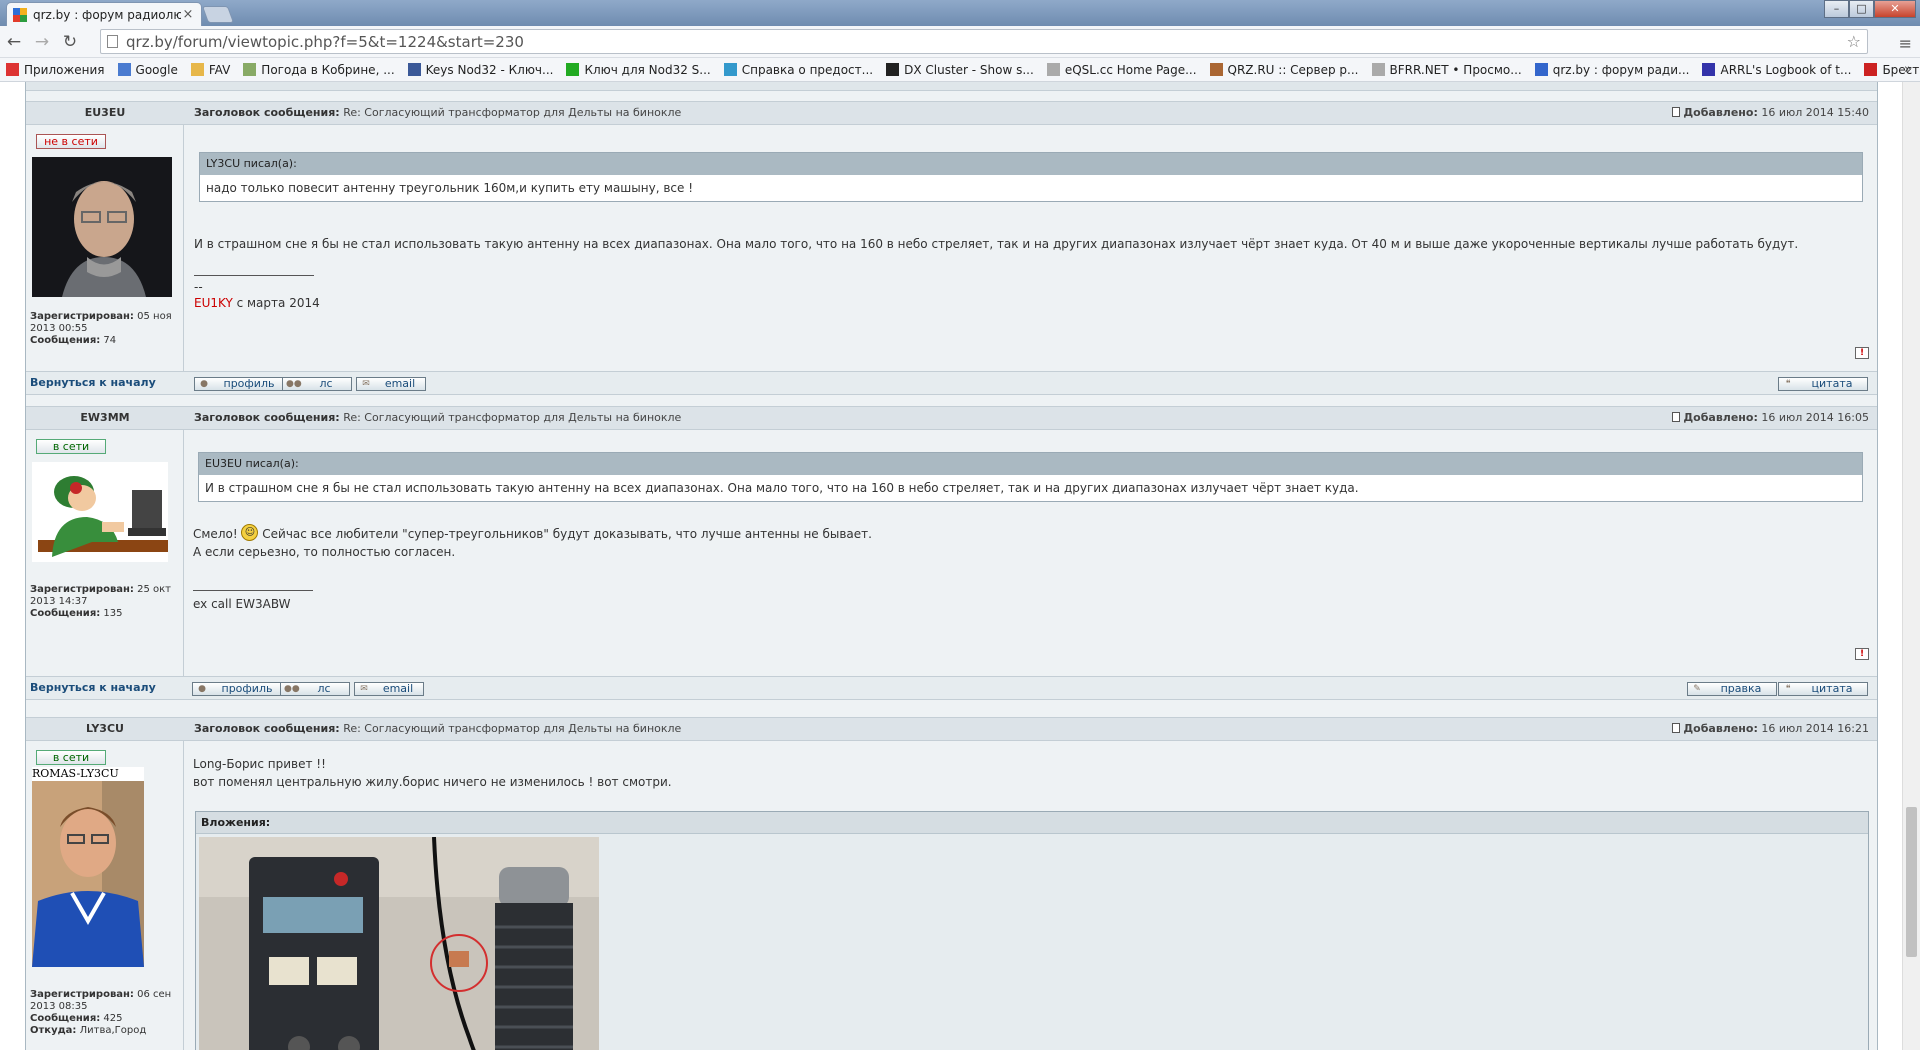 This screenshot has height=1050, width=1920. Describe the element at coordinates (55, 70) in the screenshot. I see `bookmark-item: Приложения` at that location.